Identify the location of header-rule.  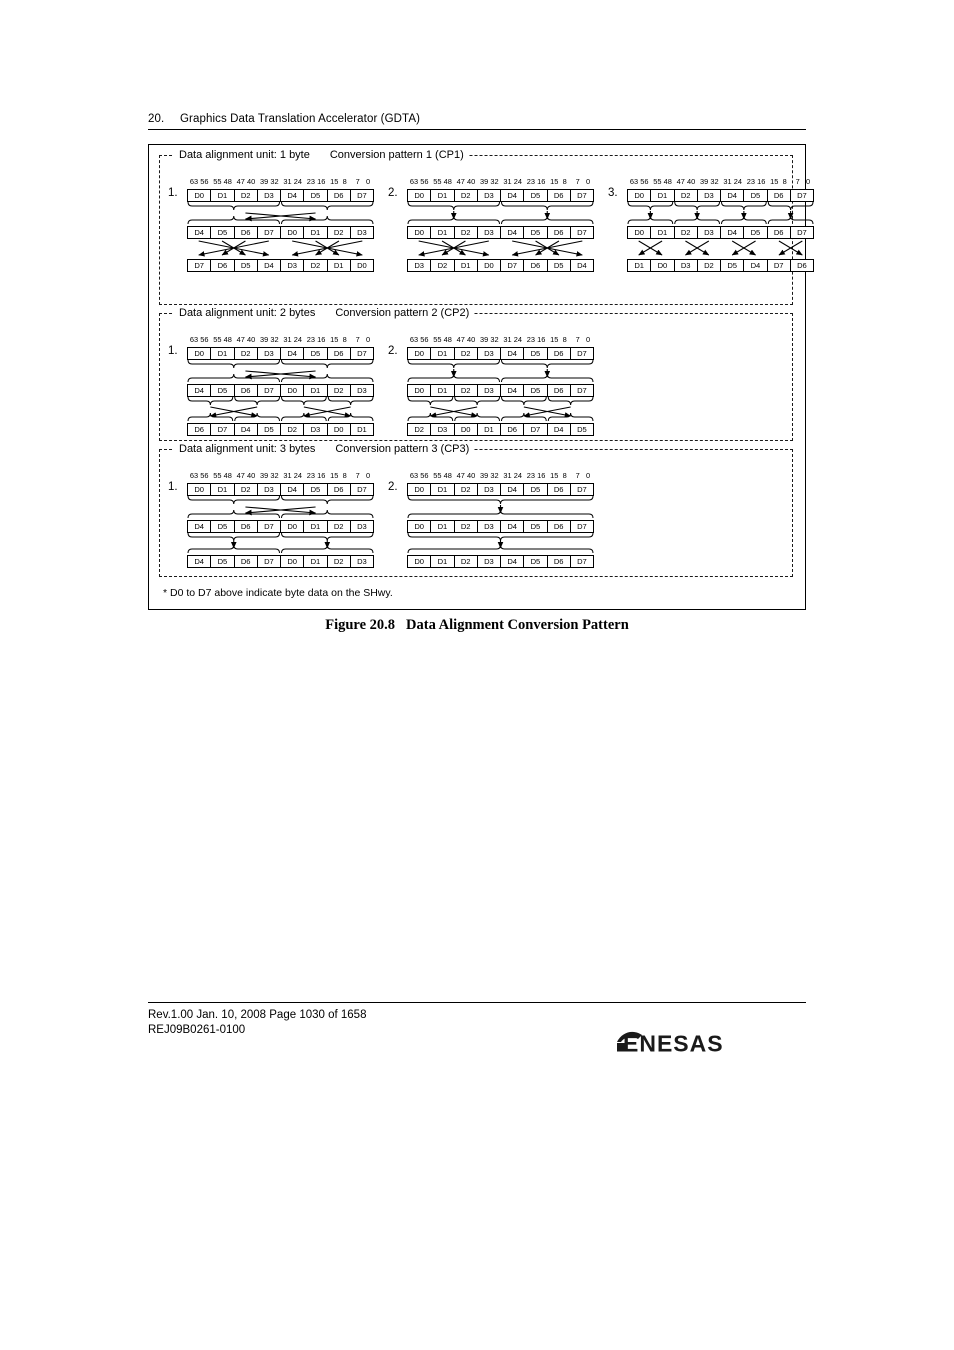
(477, 129).